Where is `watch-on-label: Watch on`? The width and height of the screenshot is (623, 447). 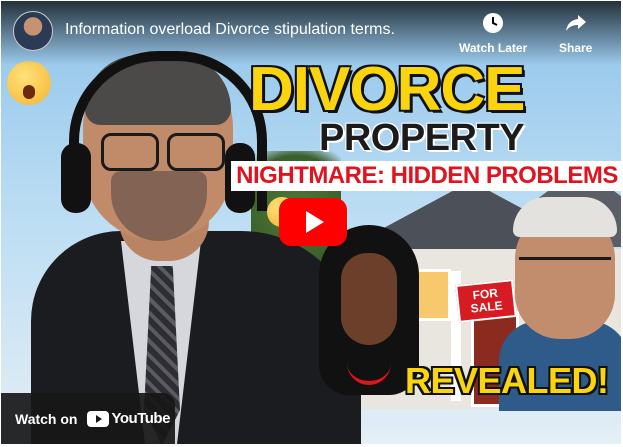 watch-on-label: Watch on is located at coordinates (46, 418).